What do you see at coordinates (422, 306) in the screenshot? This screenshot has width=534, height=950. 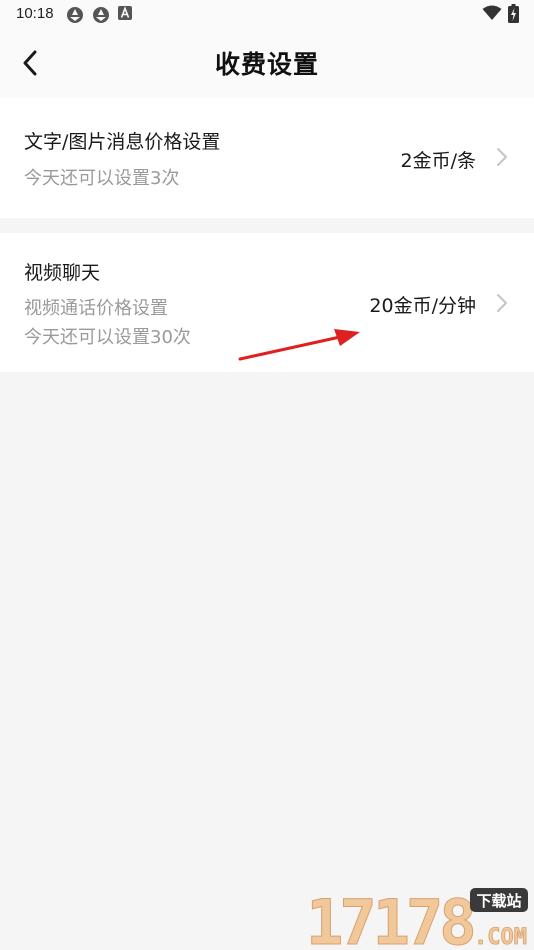 I see `setting-value: 20金币/分钟` at bounding box center [422, 306].